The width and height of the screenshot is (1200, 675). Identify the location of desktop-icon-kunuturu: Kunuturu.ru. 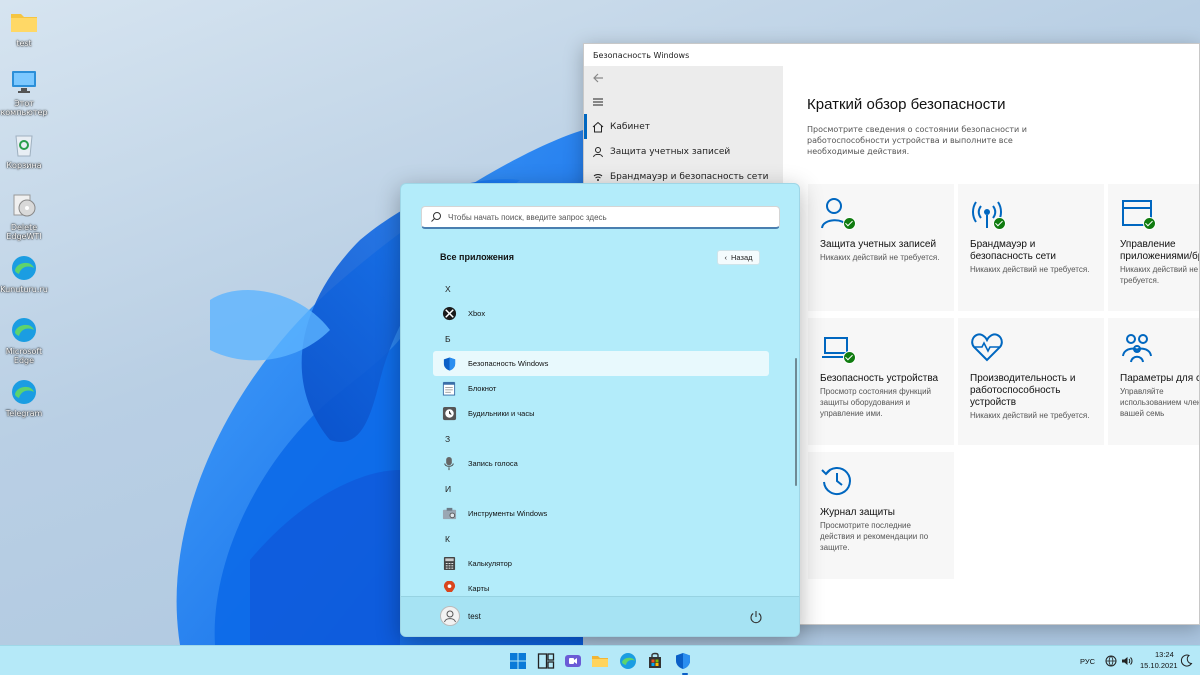
(24, 274).